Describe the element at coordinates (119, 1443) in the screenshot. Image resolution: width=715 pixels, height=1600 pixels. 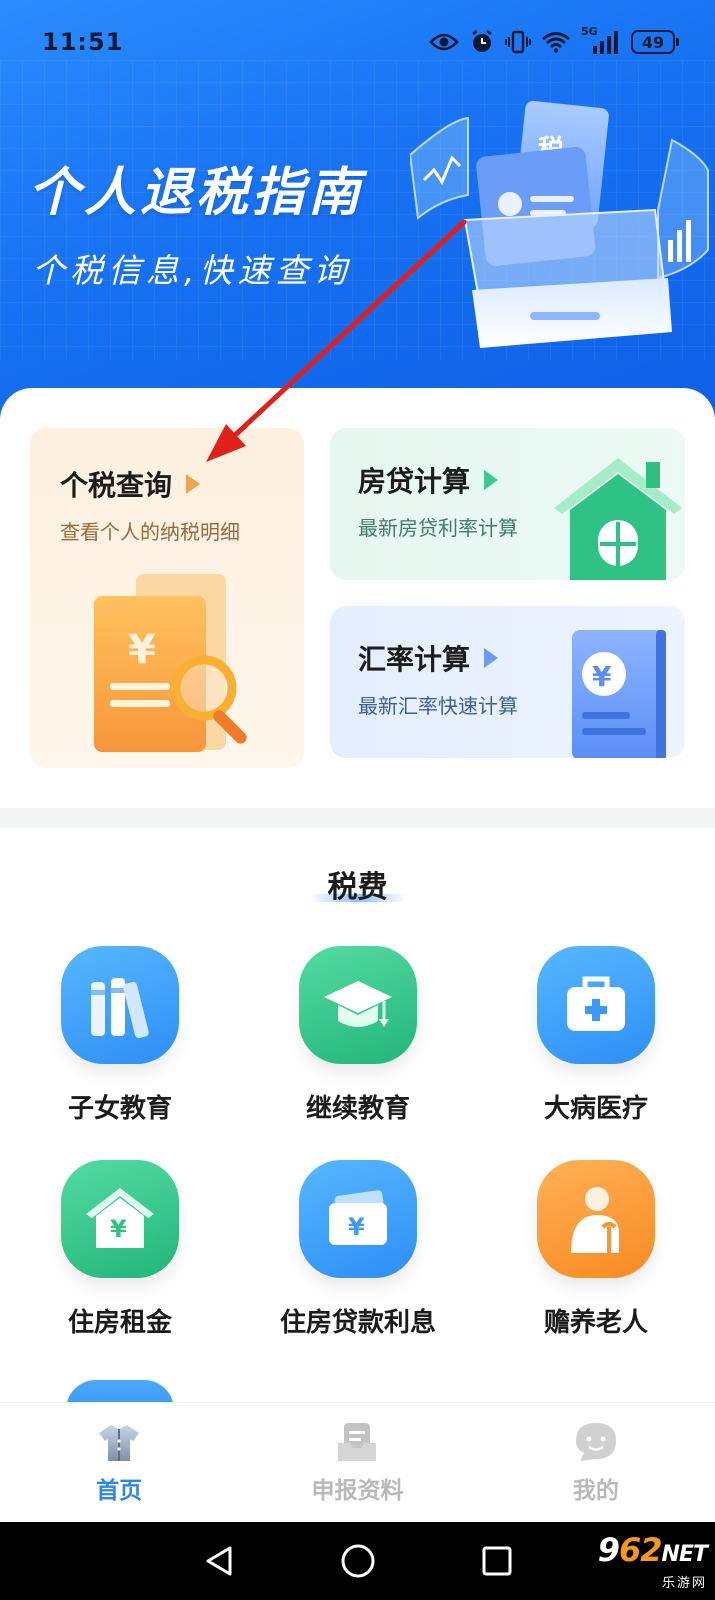
I see `home-shirt-icon` at that location.